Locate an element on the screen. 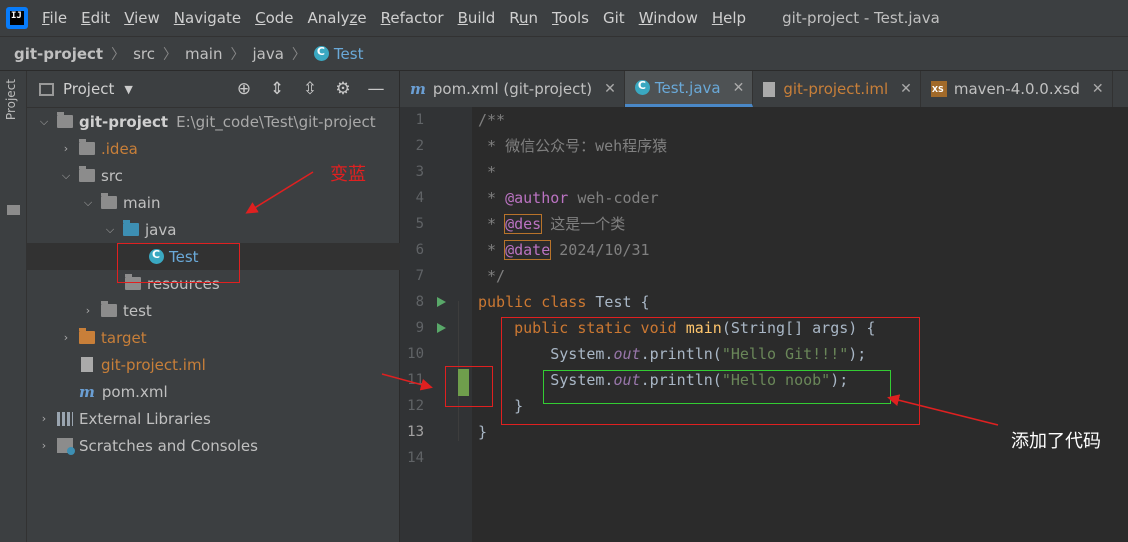 The width and height of the screenshot is (1128, 542). line-number: 8 is located at coordinates (419, 302).